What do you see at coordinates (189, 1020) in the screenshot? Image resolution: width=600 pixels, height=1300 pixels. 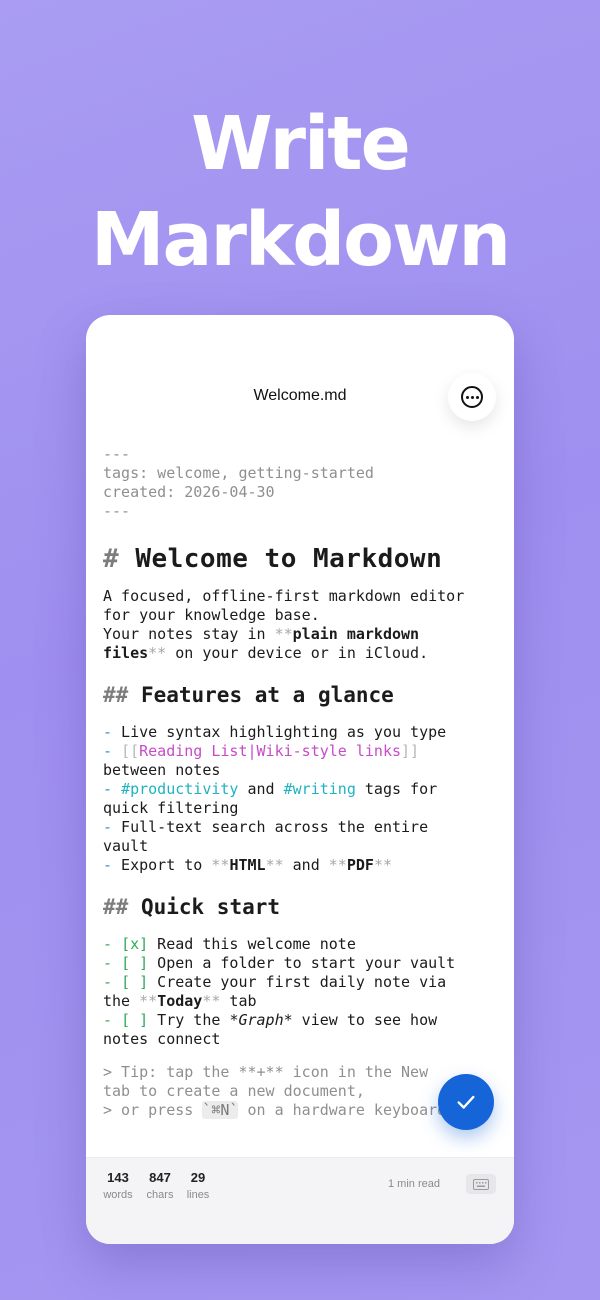 I see `task-text: Try the` at bounding box center [189, 1020].